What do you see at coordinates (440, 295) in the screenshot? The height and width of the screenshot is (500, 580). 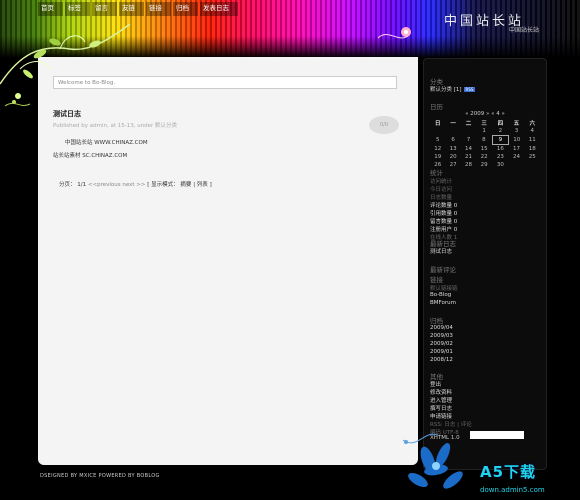 I see `link-item: Bo-Blog` at bounding box center [440, 295].